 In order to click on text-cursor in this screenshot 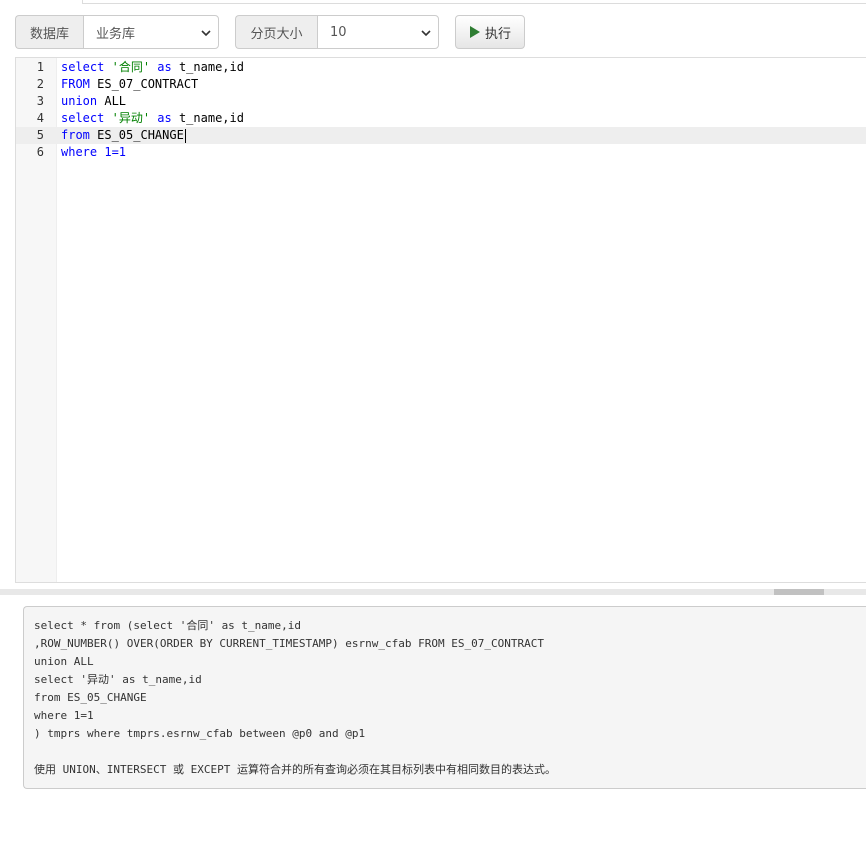, I will do `click(185, 135)`.